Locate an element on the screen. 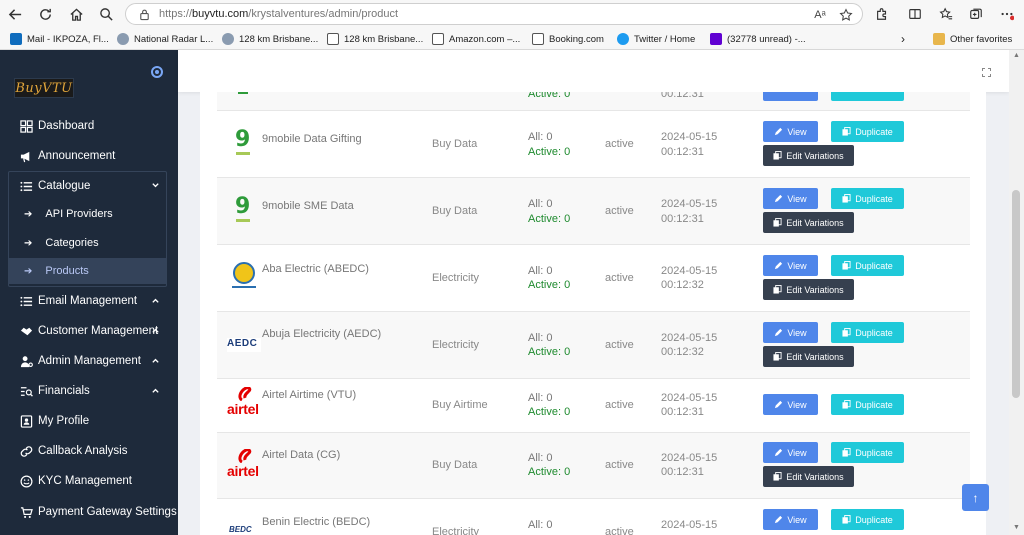 The width and height of the screenshot is (1024, 535). sidebar-item-announcement: Announcement is located at coordinates (89, 156).